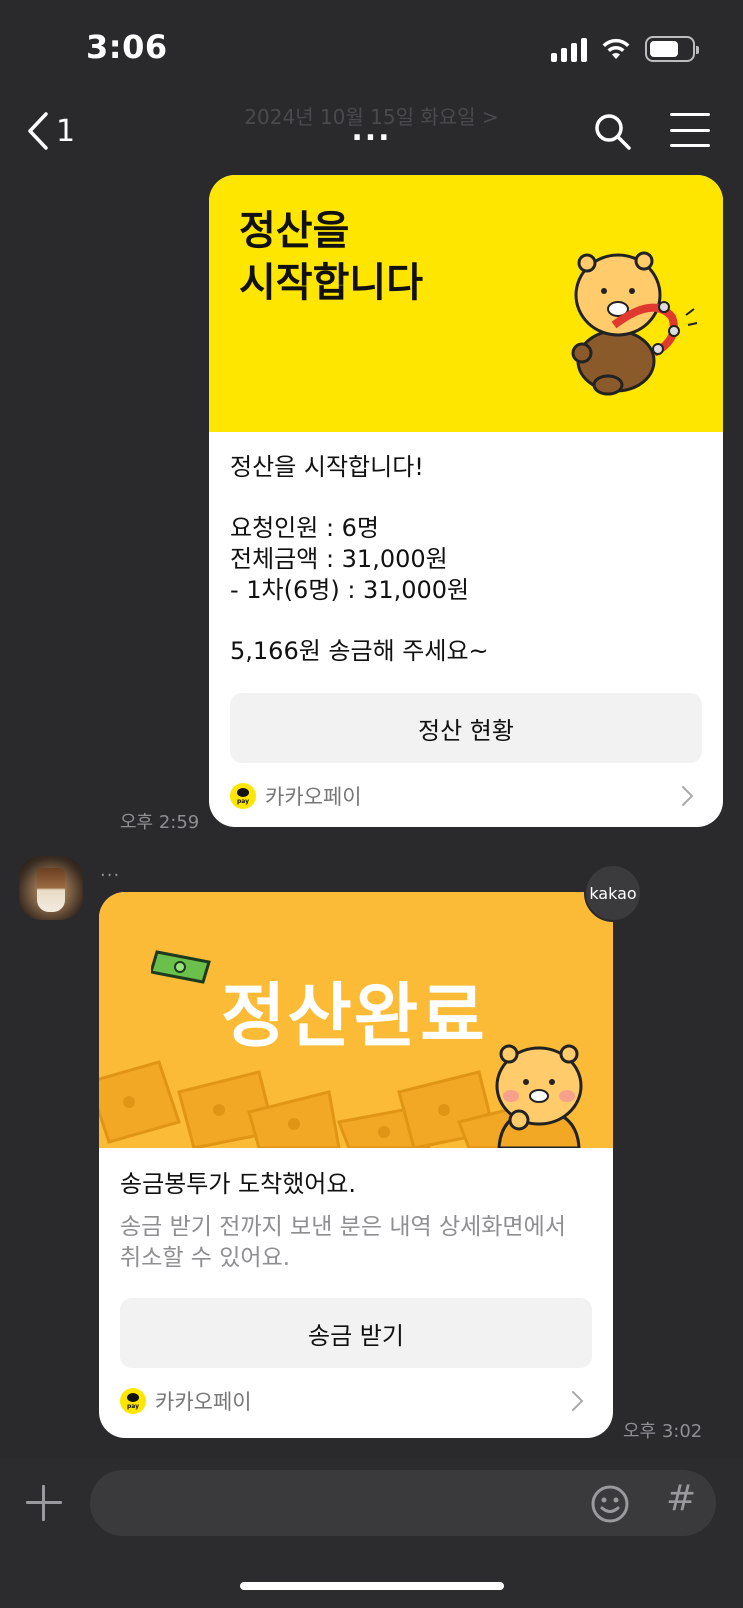 This screenshot has width=743, height=1608. Describe the element at coordinates (610, 1504) in the screenshot. I see `emoji-icon` at that location.